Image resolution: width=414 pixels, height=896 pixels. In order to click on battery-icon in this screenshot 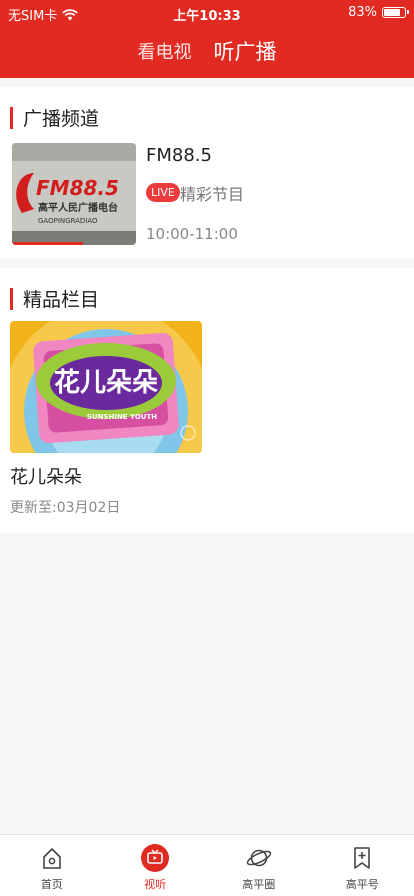, I will do `click(395, 12)`.